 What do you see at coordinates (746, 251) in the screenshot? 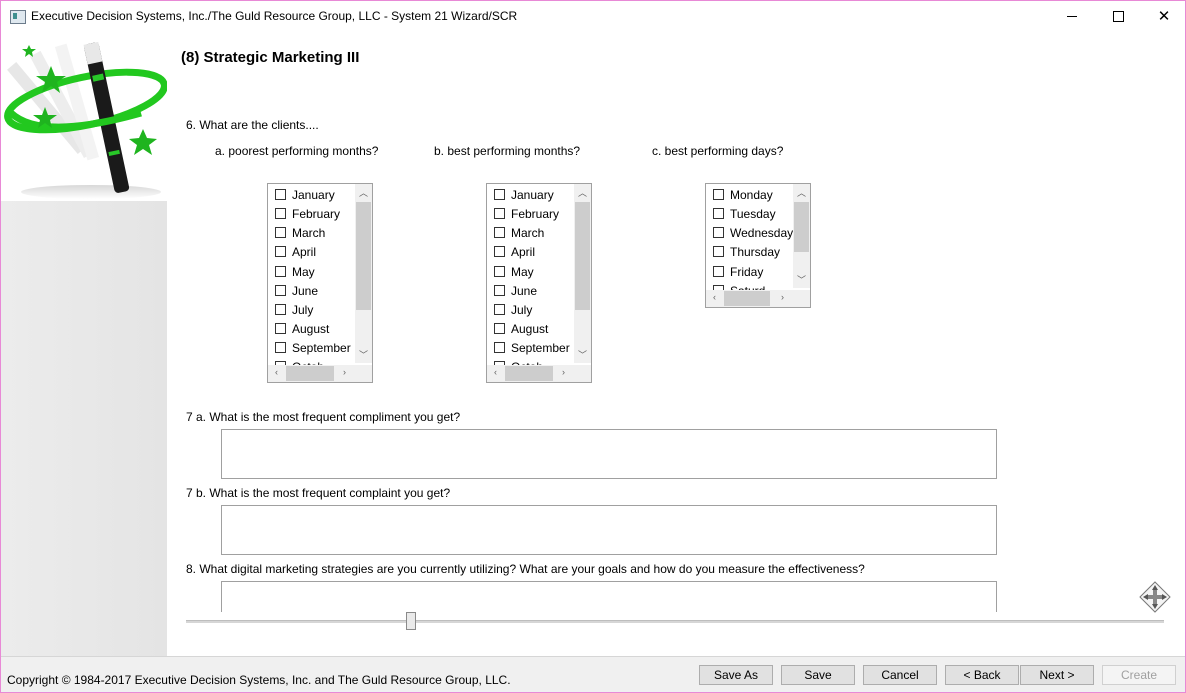
I see `list-item: Thursday` at bounding box center [746, 251].